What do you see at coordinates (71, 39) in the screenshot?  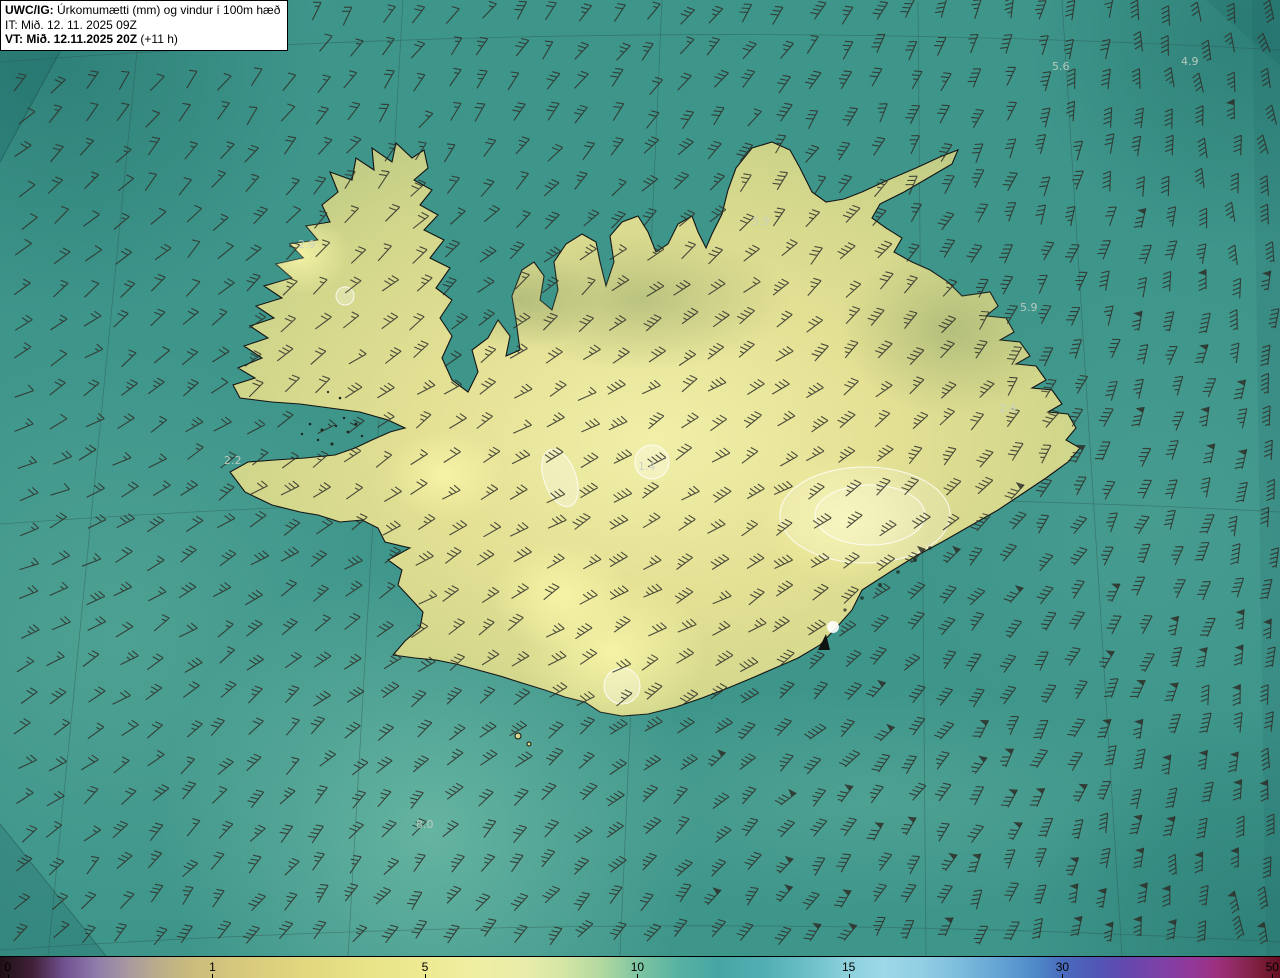 I see `valid-time-main: VT: Mið. 12.11.2025 20Z` at bounding box center [71, 39].